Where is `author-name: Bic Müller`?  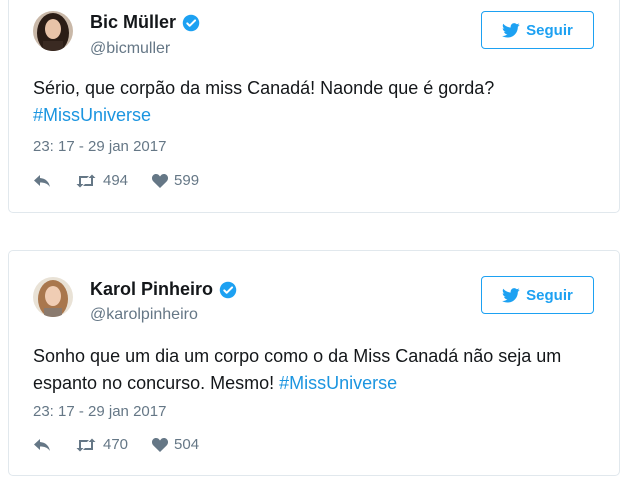
author-name: Bic Müller is located at coordinates (133, 22).